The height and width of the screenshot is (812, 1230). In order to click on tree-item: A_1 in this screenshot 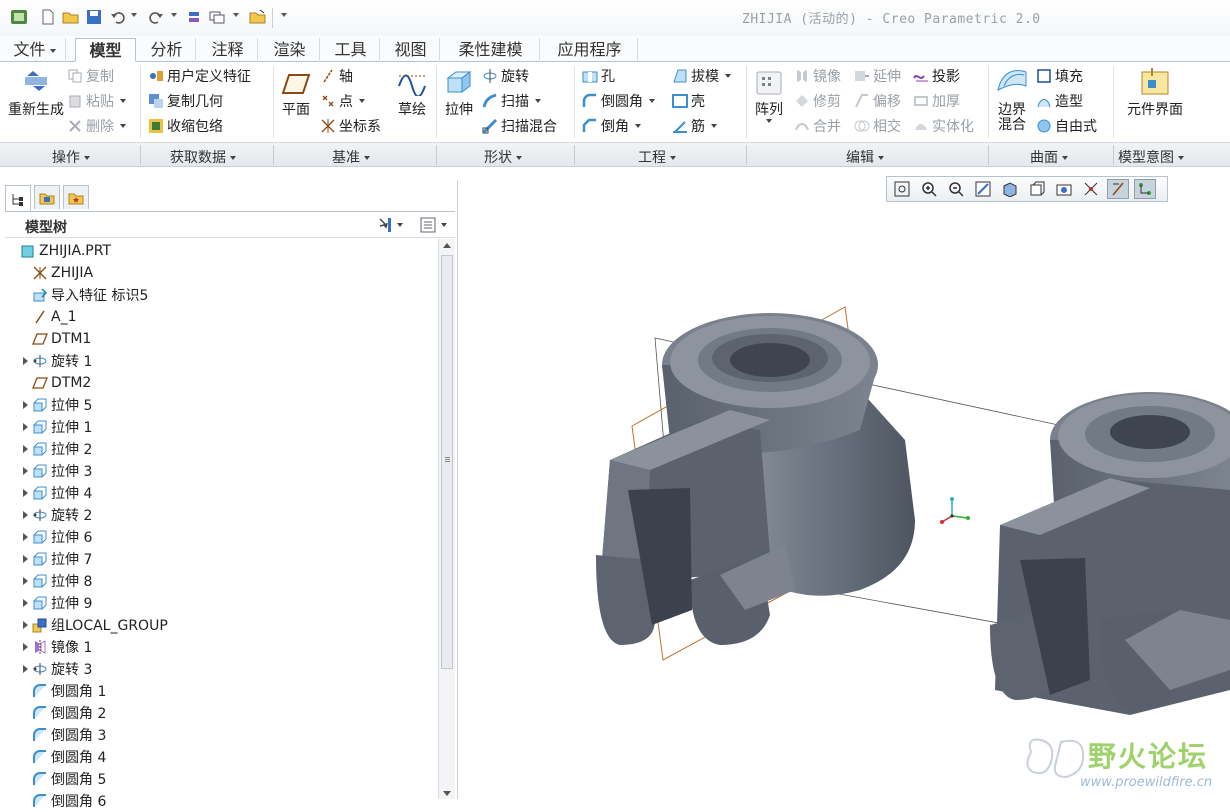, I will do `click(48, 317)`.